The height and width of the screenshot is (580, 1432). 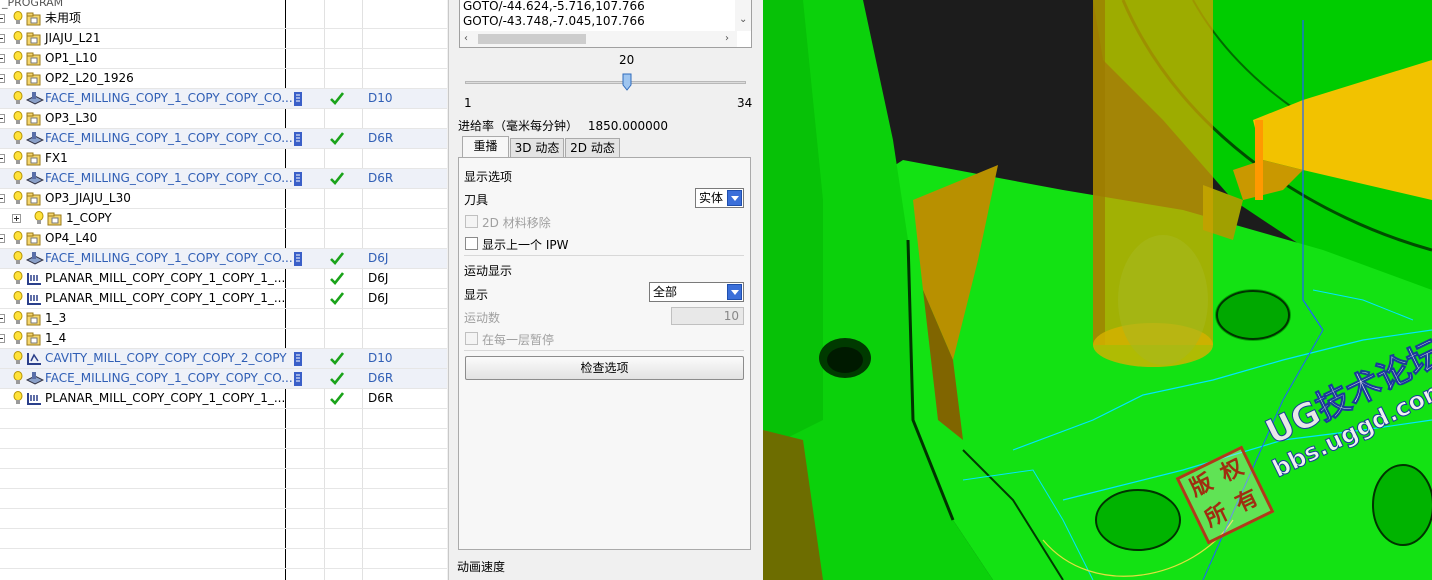 I want to click on tab-replay: 重播, so click(x=485, y=146).